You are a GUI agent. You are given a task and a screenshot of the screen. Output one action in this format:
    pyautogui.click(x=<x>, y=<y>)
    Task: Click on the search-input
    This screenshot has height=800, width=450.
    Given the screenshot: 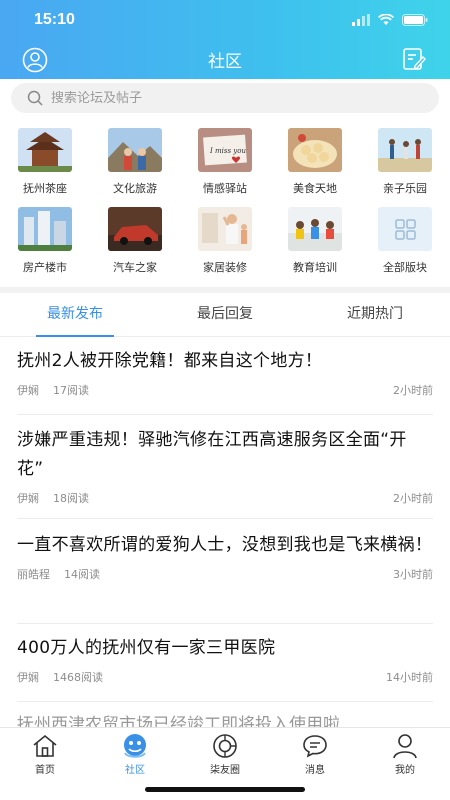 What is the action you would take?
    pyautogui.click(x=231, y=98)
    